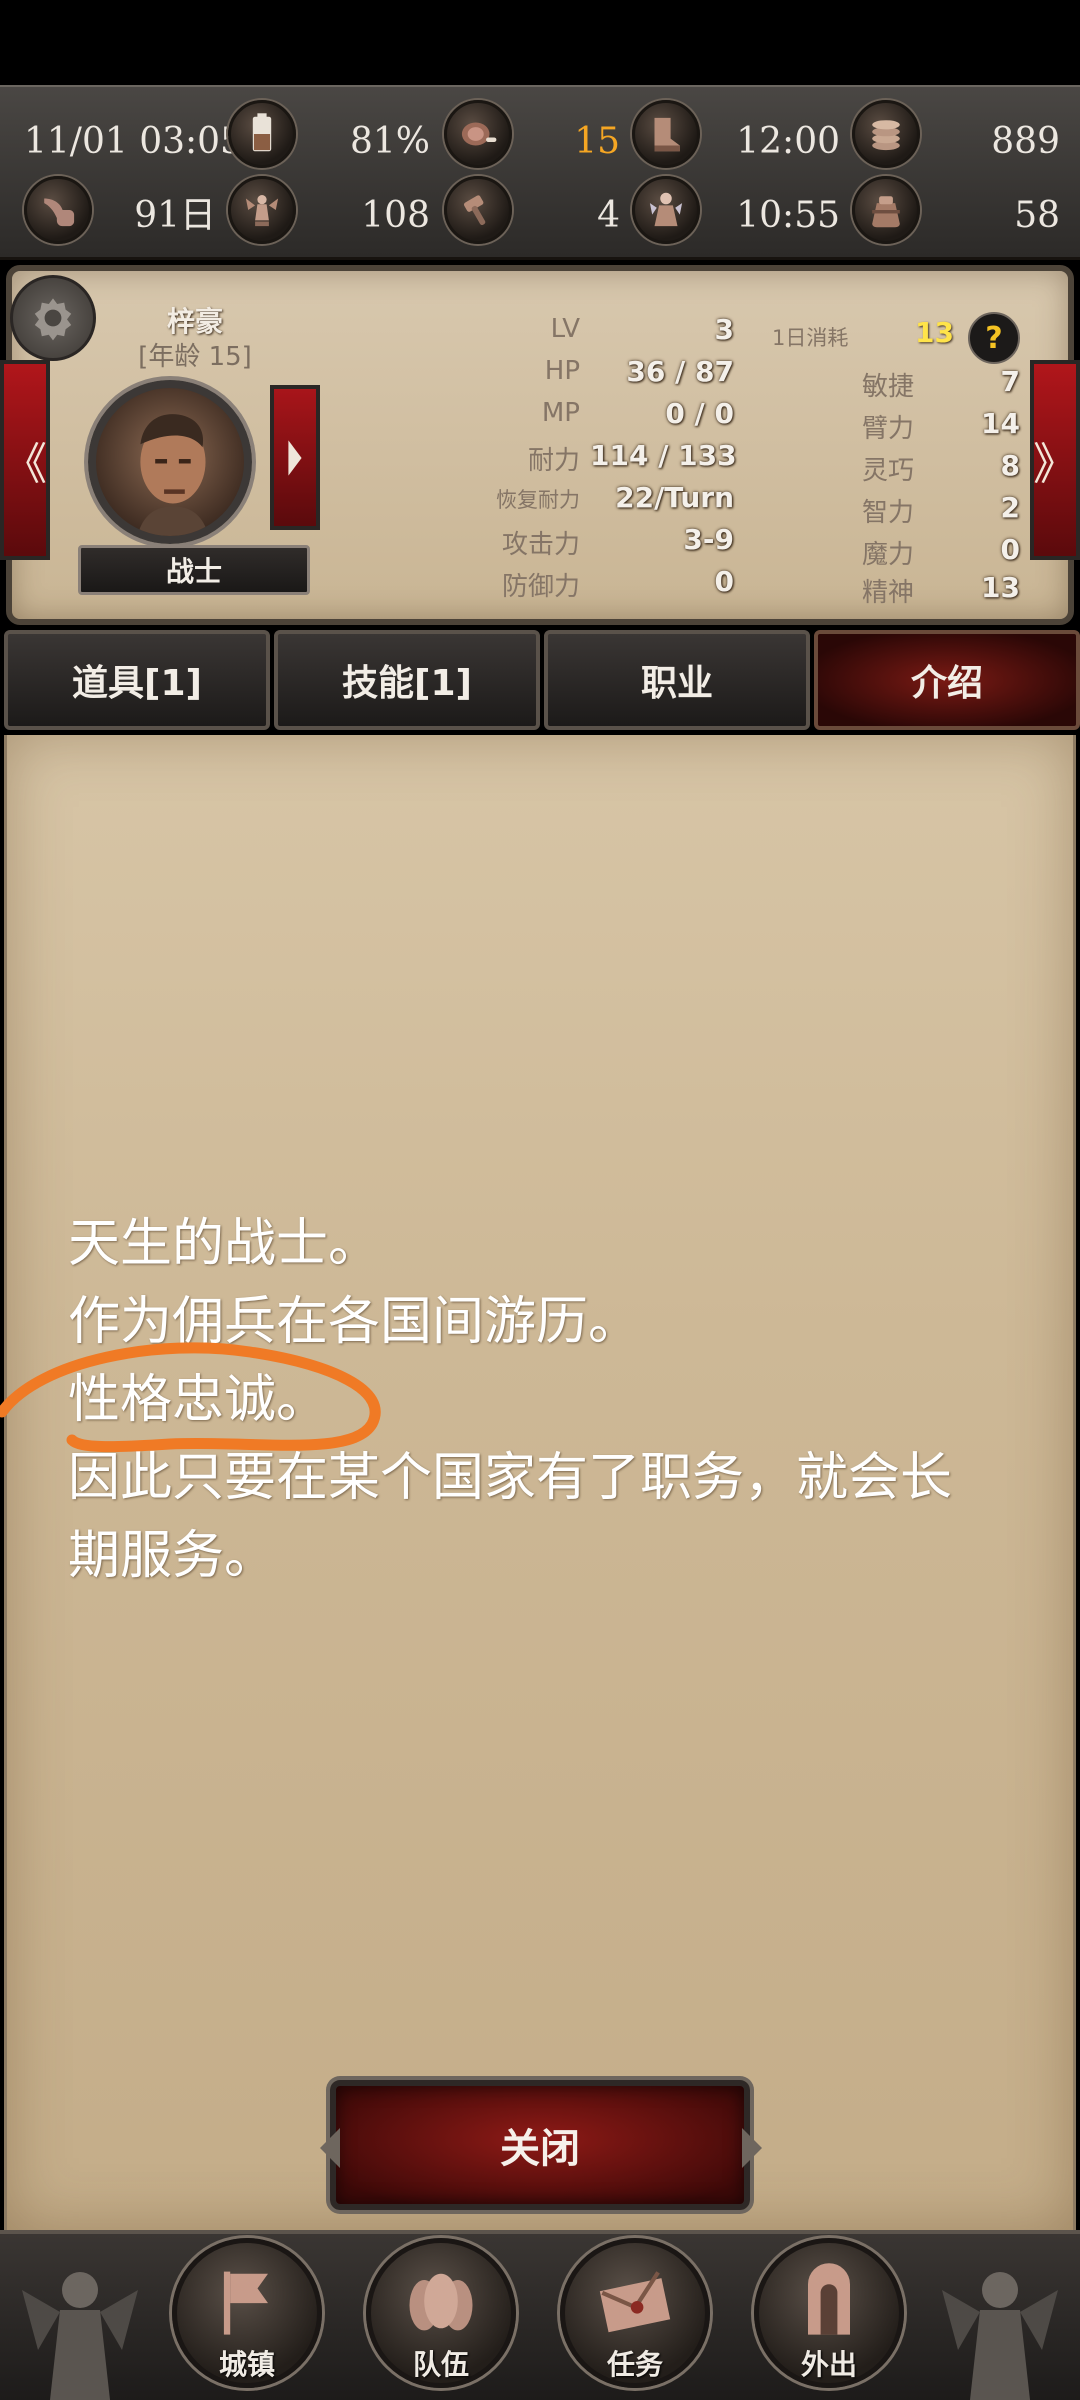 The image size is (1080, 2400). I want to click on tab-skills: 技能[1], so click(407, 680).